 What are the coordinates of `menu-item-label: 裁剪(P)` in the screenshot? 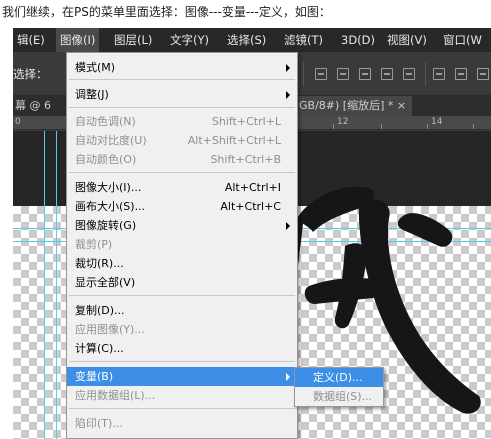 It's located at (94, 244).